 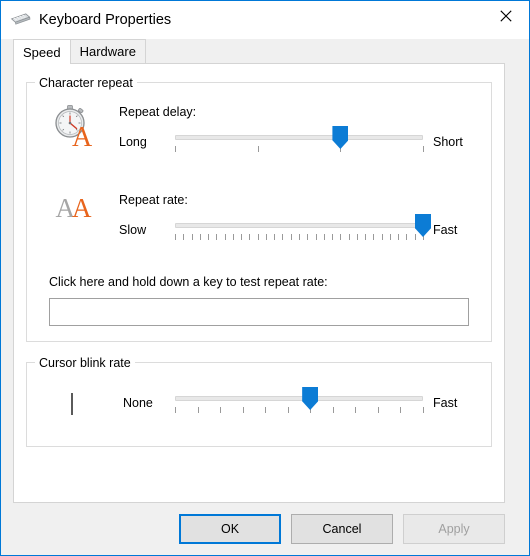 What do you see at coordinates (342, 529) in the screenshot?
I see `cancel-button: Cancel` at bounding box center [342, 529].